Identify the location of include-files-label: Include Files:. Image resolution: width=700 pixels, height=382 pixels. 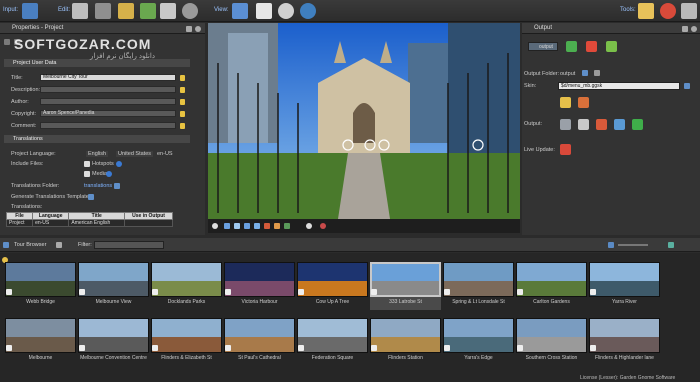
(27, 164).